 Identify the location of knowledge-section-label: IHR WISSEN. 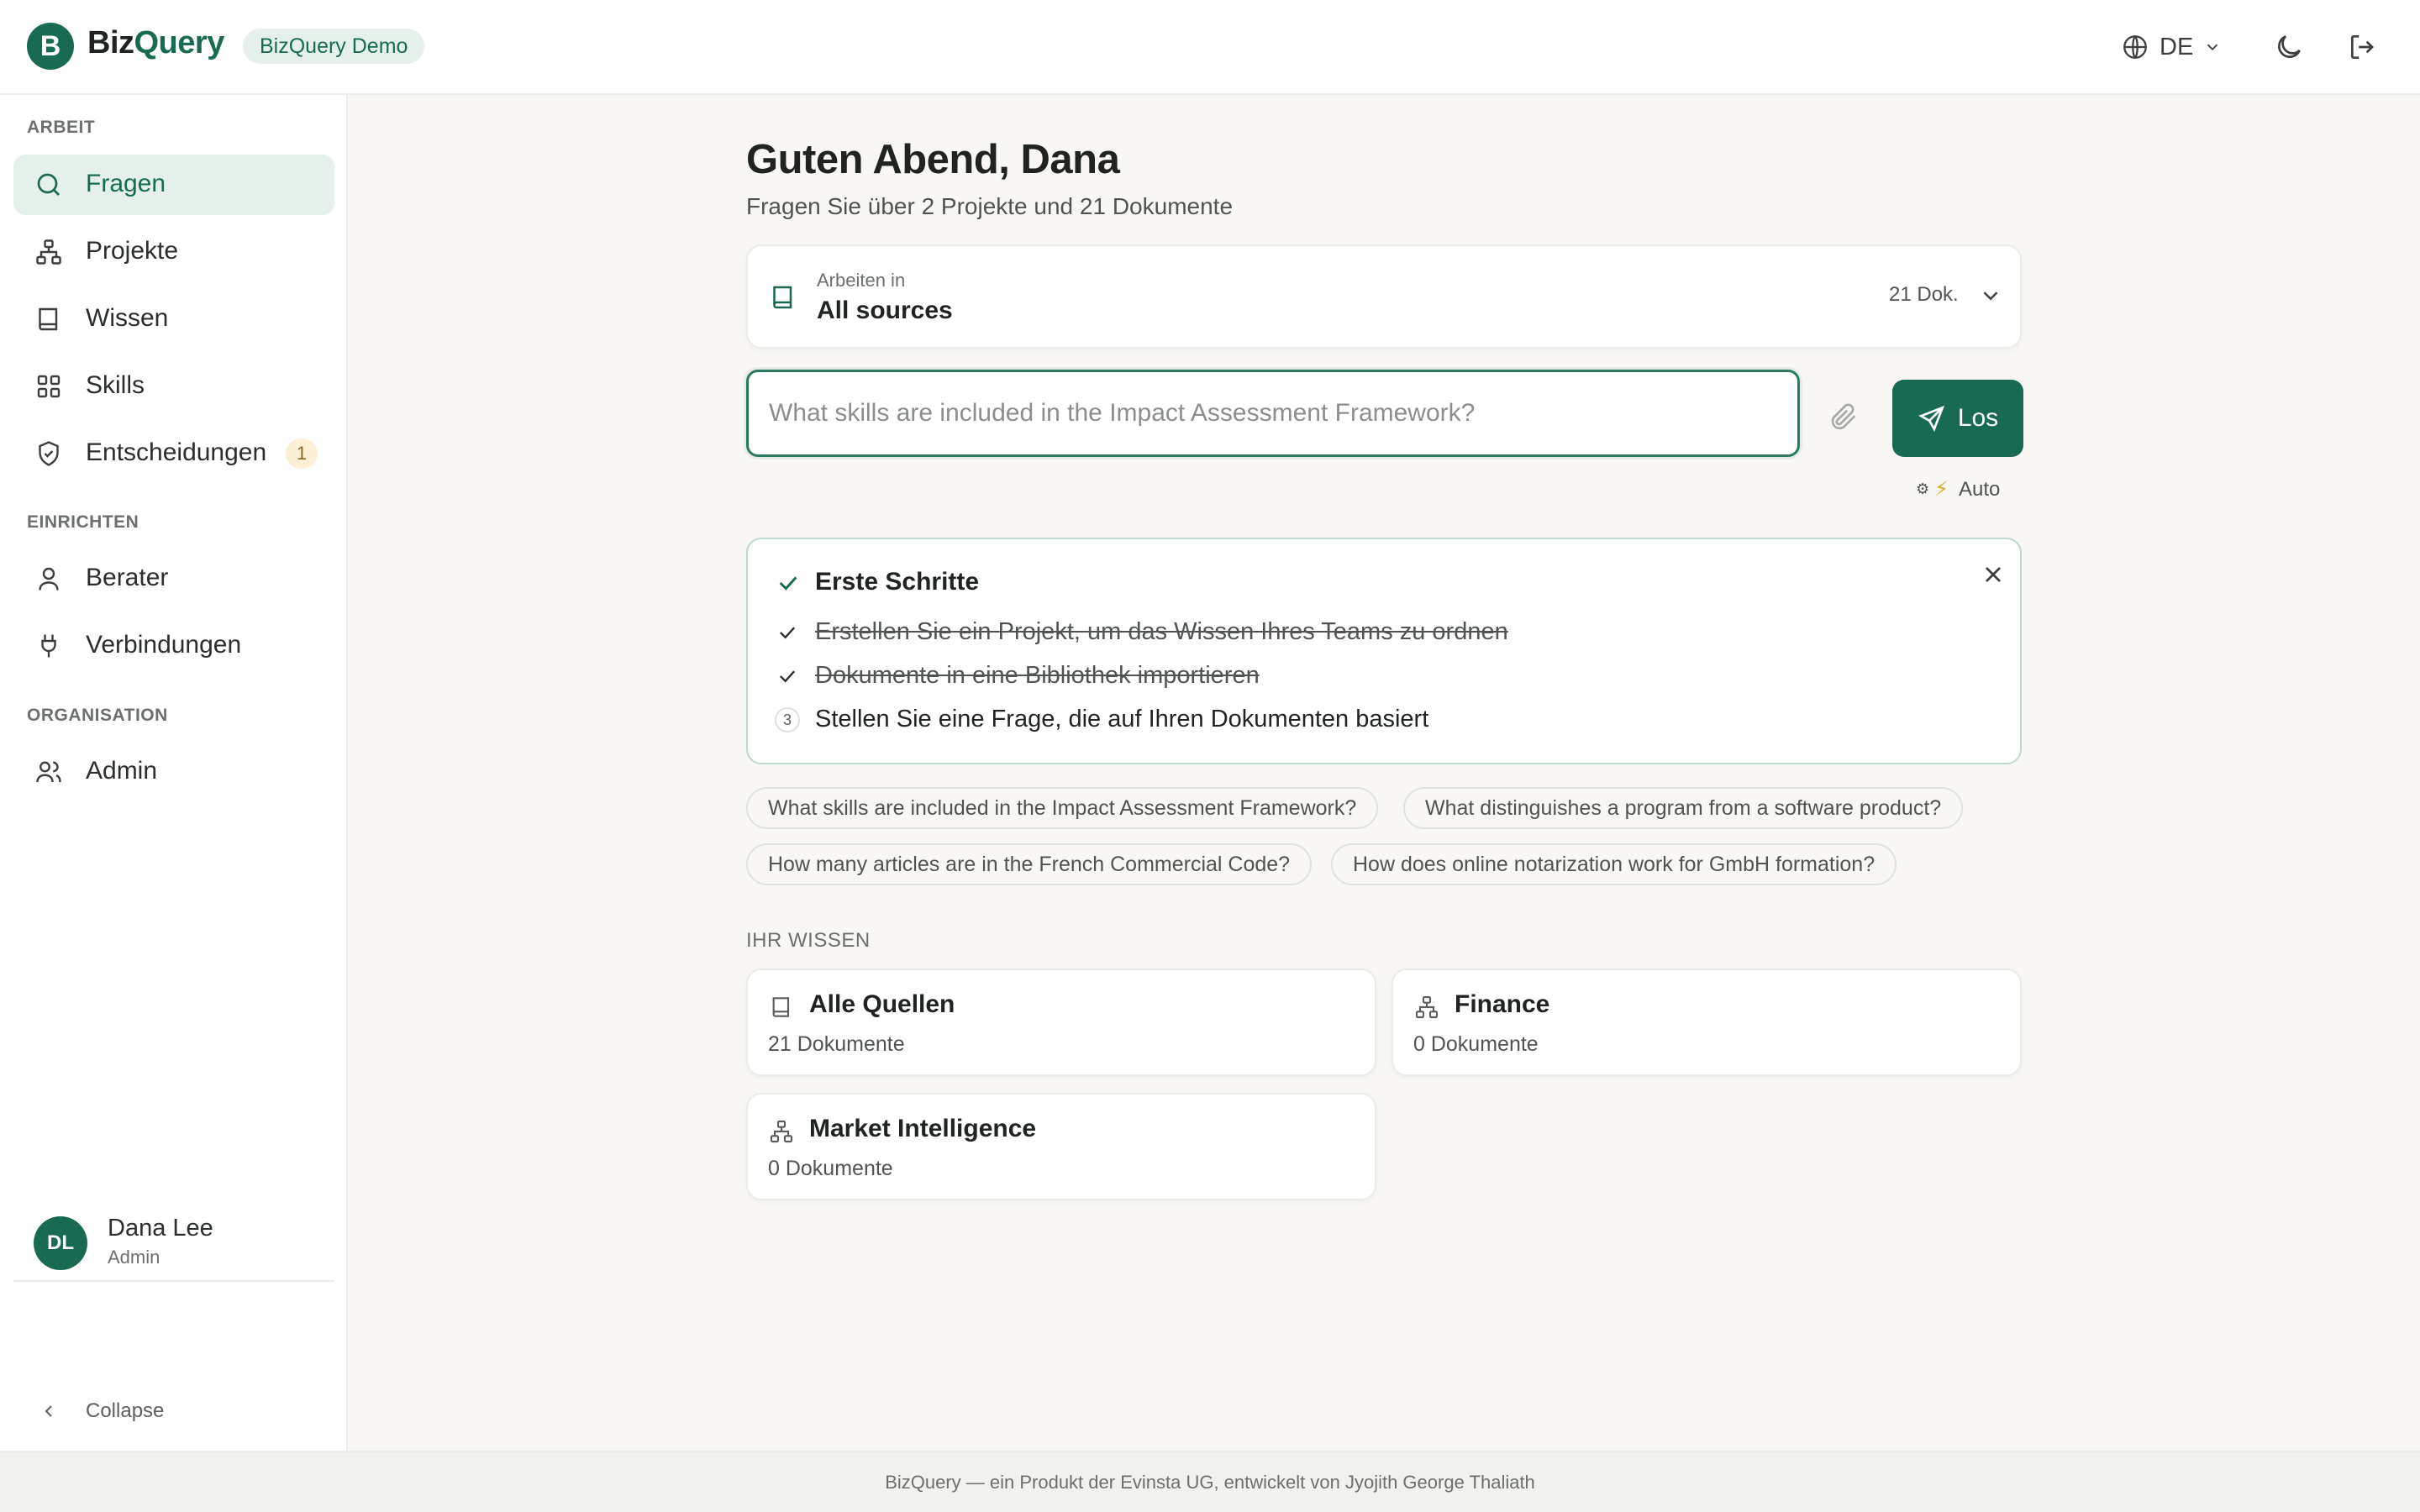
(809, 940).